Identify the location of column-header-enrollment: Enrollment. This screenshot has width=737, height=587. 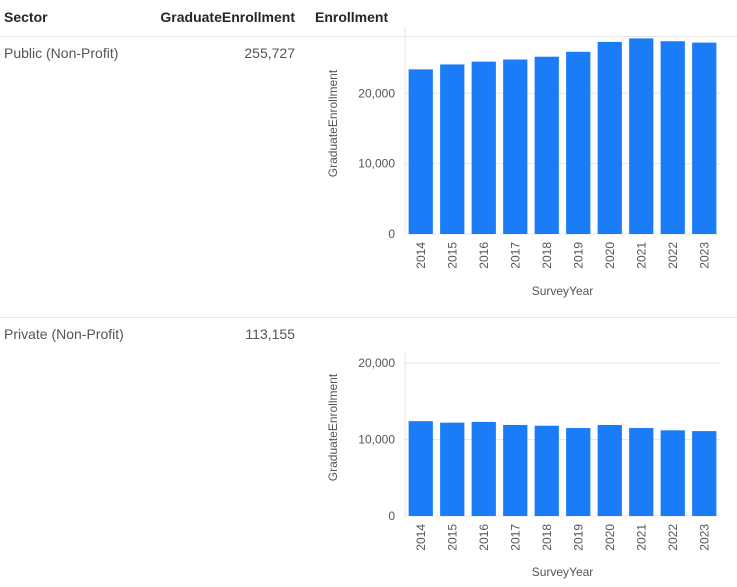
(351, 17).